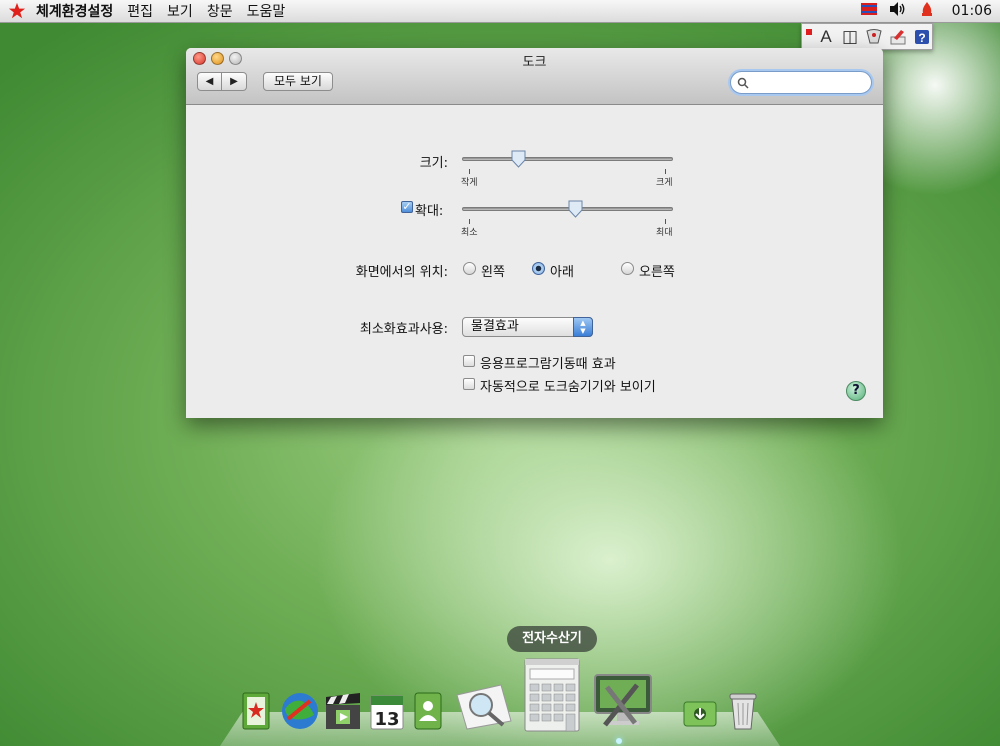 This screenshot has width=1000, height=746. I want to click on calendar-day-label: 13, so click(386, 719).